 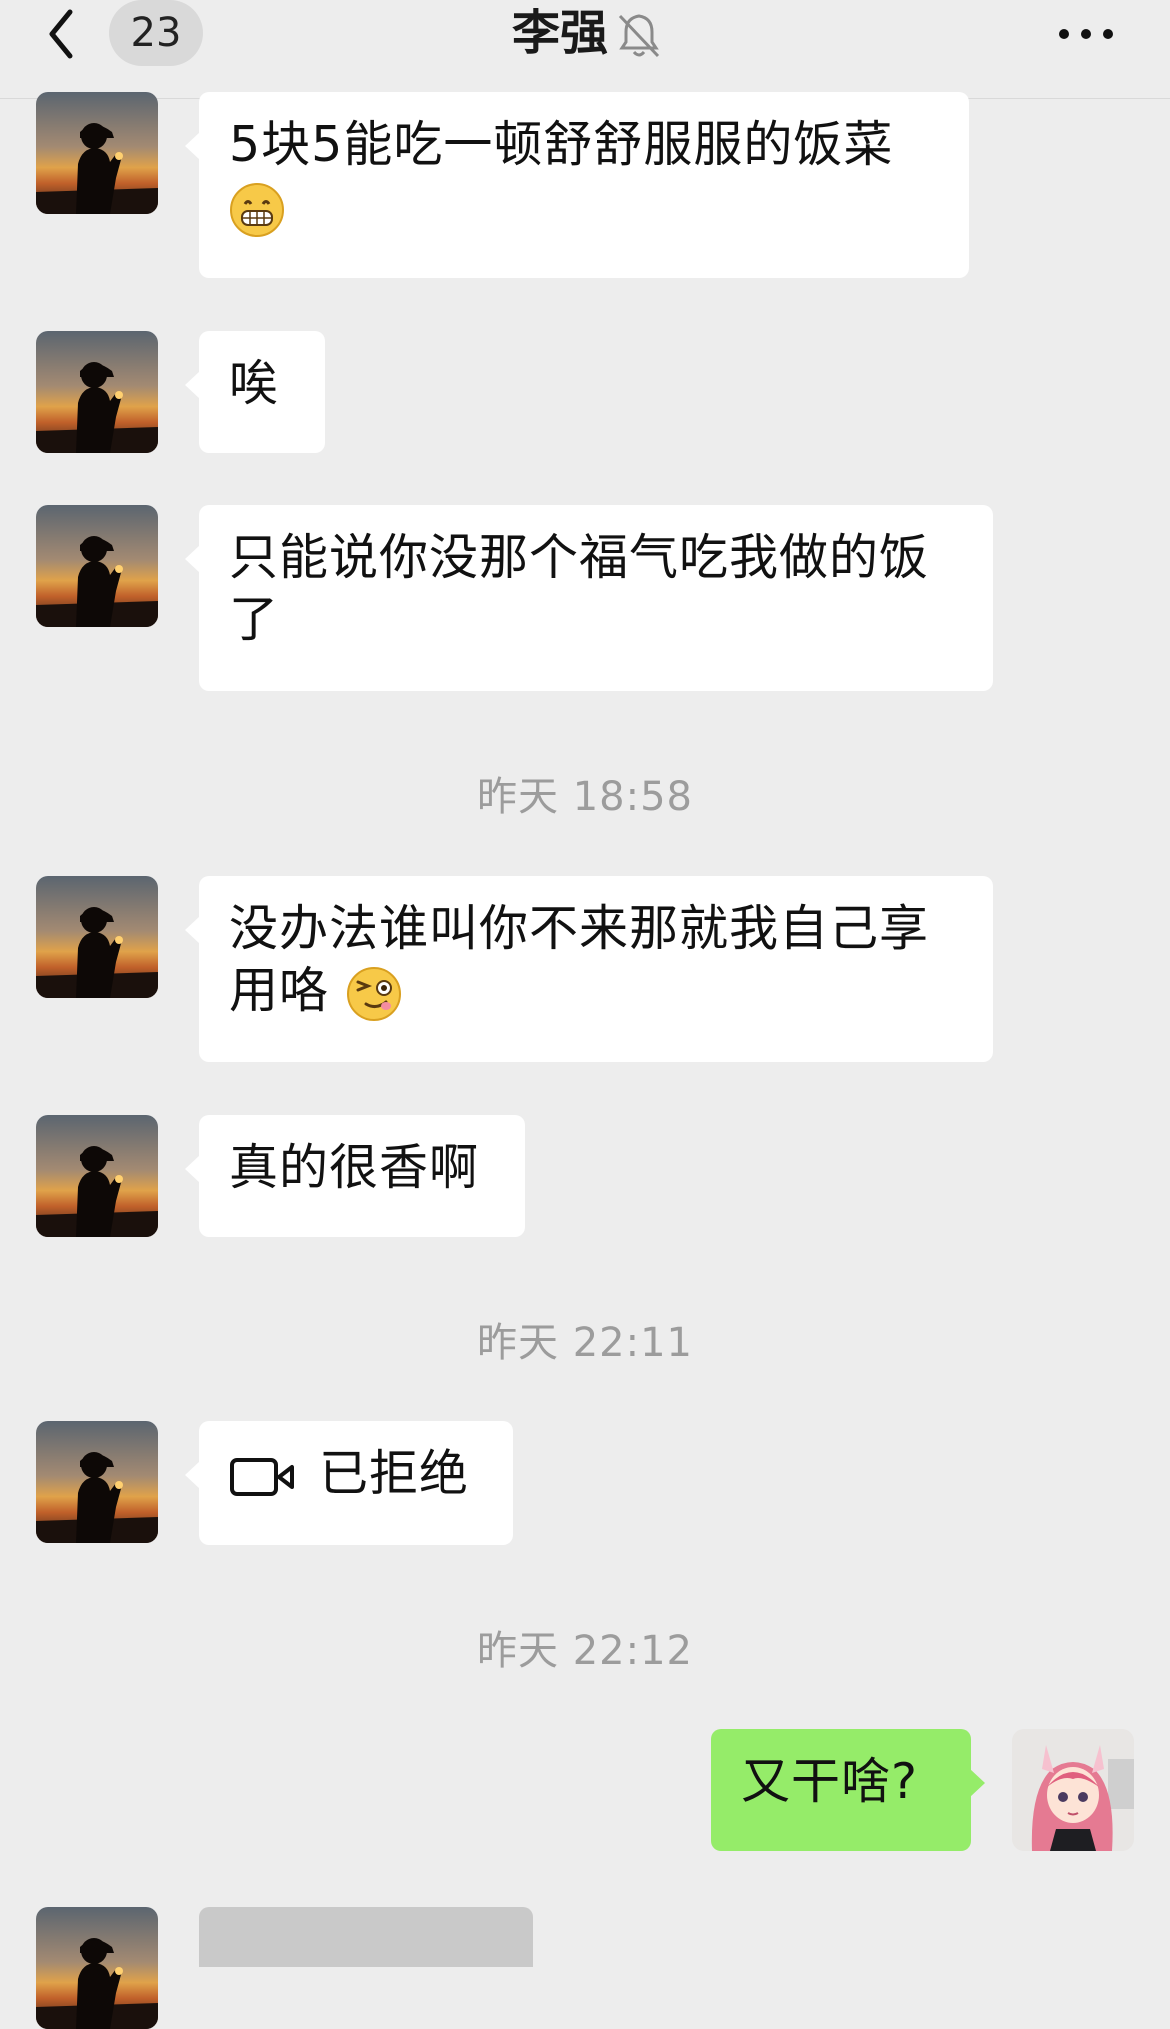 I want to click on message-bubble: 唉, so click(x=255, y=392).